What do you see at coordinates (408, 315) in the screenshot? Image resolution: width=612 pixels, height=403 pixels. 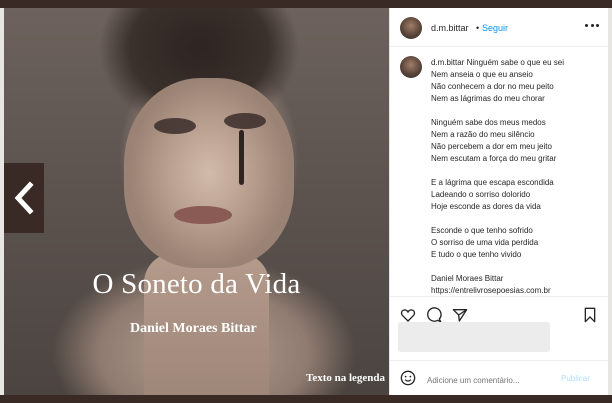 I see `heart-icon` at bounding box center [408, 315].